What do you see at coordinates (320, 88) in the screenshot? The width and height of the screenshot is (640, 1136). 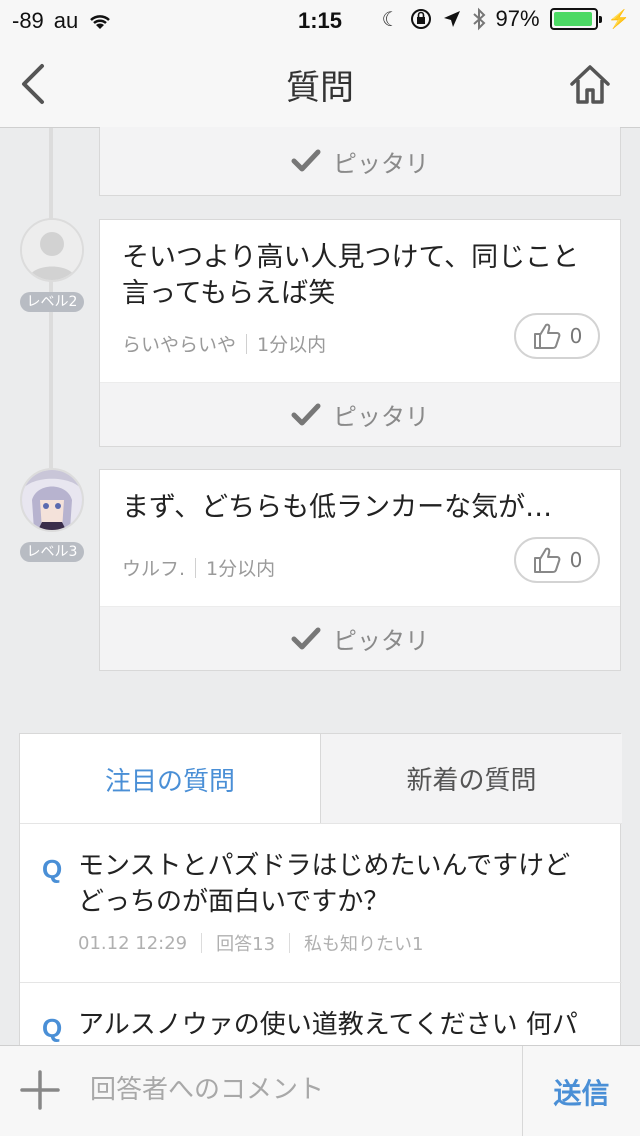 I see `page-title: 質問` at bounding box center [320, 88].